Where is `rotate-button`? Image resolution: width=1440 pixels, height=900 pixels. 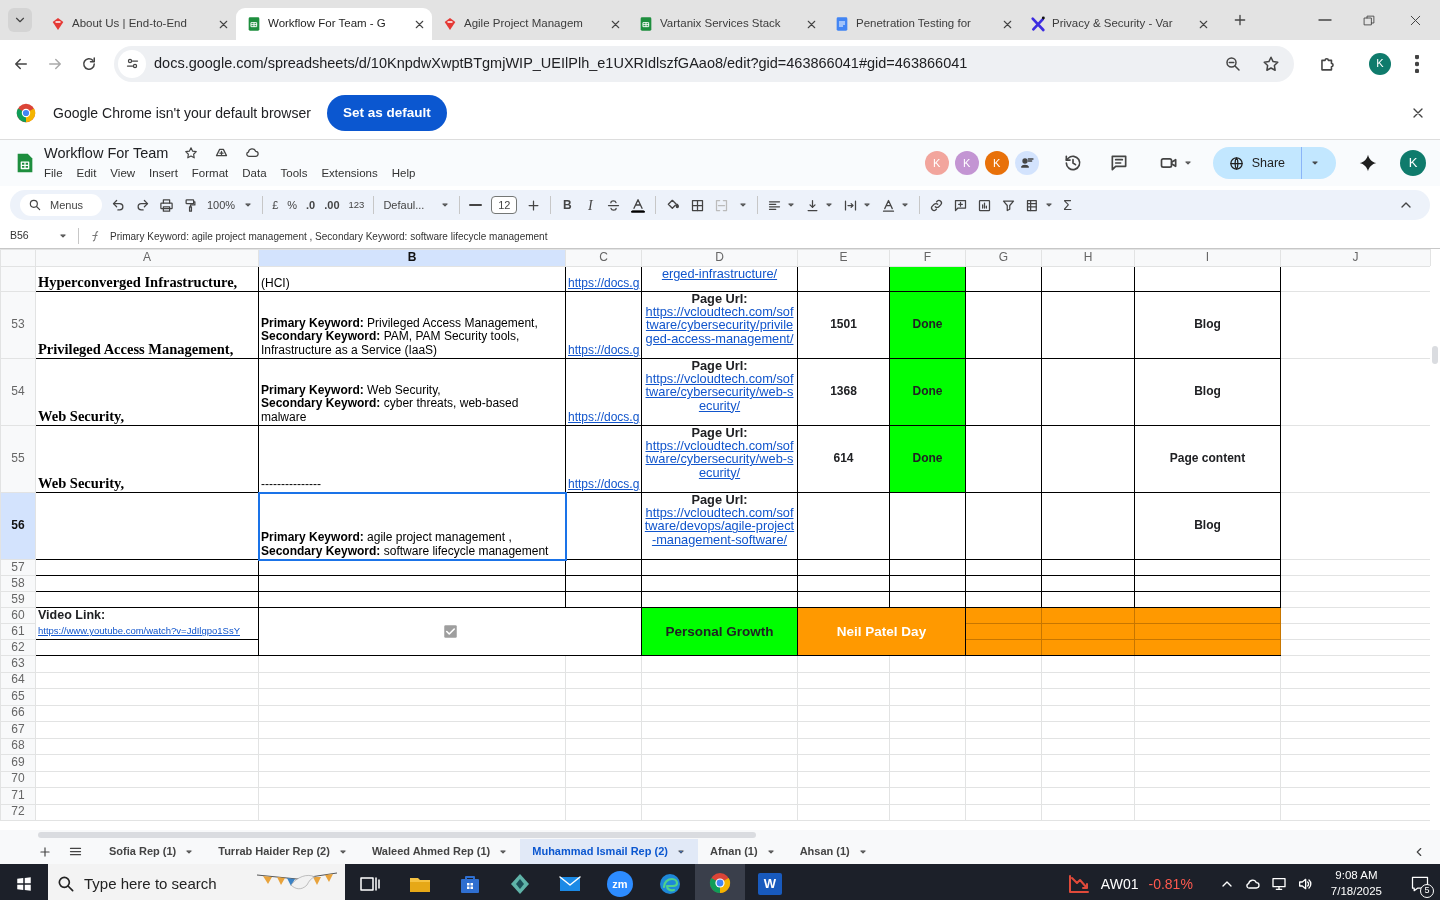 rotate-button is located at coordinates (896, 205).